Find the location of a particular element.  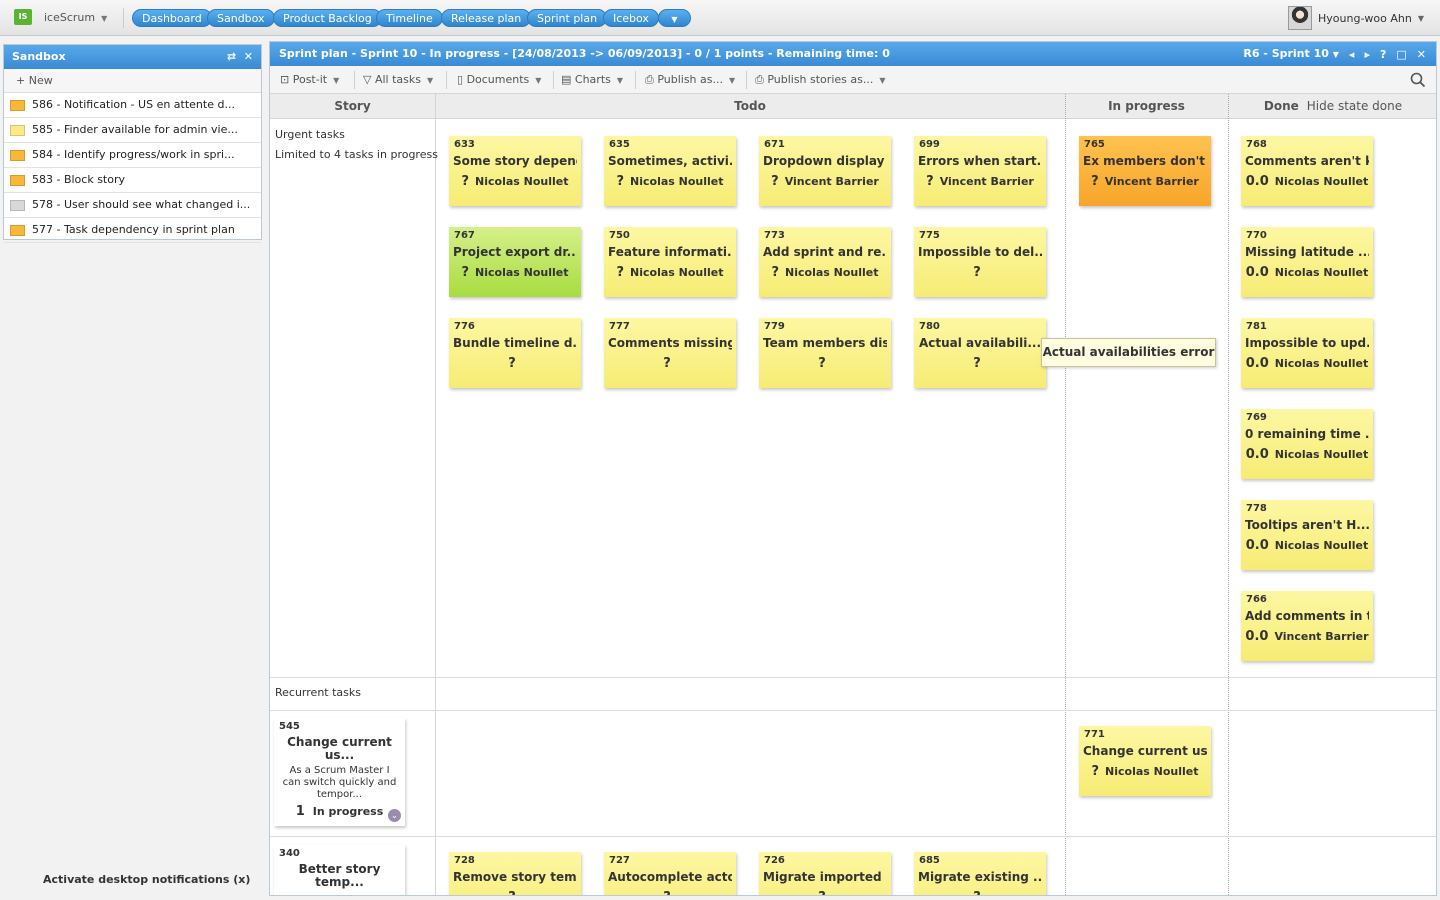

nav-sandbox: Sandbox is located at coordinates (241, 18).